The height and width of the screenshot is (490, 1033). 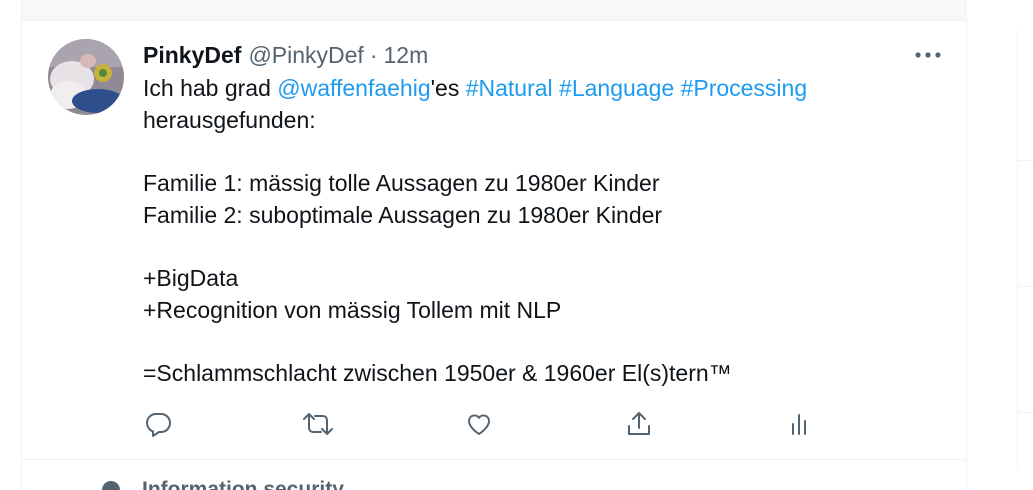 I want to click on tweet-line: +Recognition von mässig Tollem mit NLP, so click(x=352, y=309).